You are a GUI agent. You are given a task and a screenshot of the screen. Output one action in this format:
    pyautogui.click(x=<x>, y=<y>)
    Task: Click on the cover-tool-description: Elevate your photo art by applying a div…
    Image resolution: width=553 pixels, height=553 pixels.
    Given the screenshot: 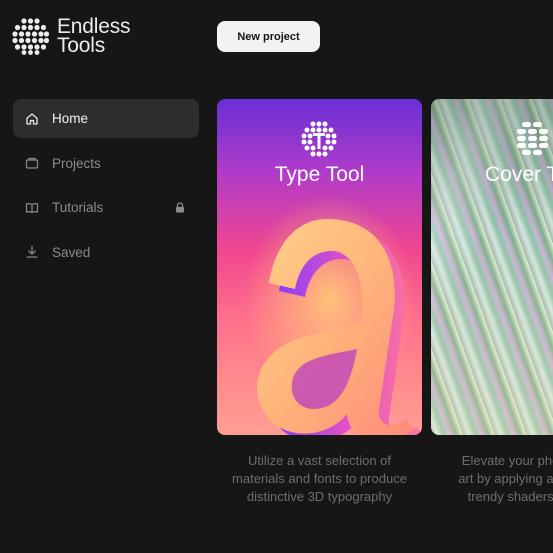 What is the action you would take?
    pyautogui.click(x=492, y=479)
    